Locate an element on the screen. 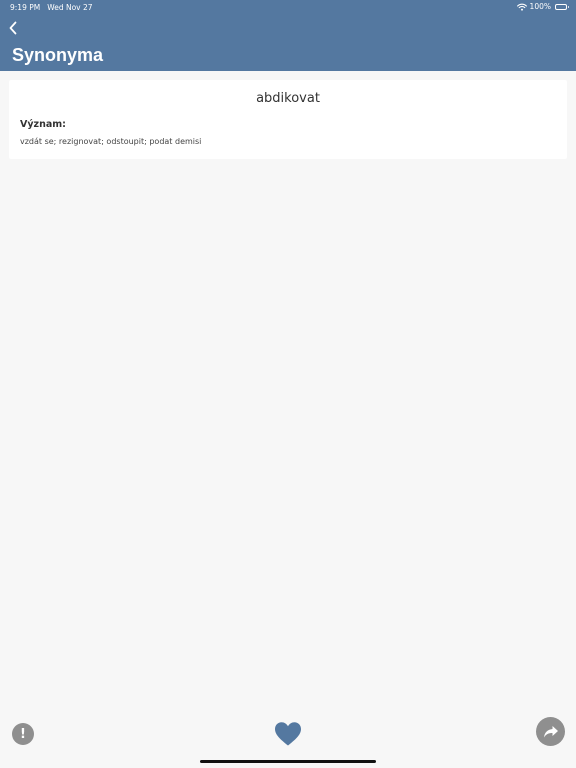  status-left: 9:19 PM Wed Nov 27 is located at coordinates (51, 7).